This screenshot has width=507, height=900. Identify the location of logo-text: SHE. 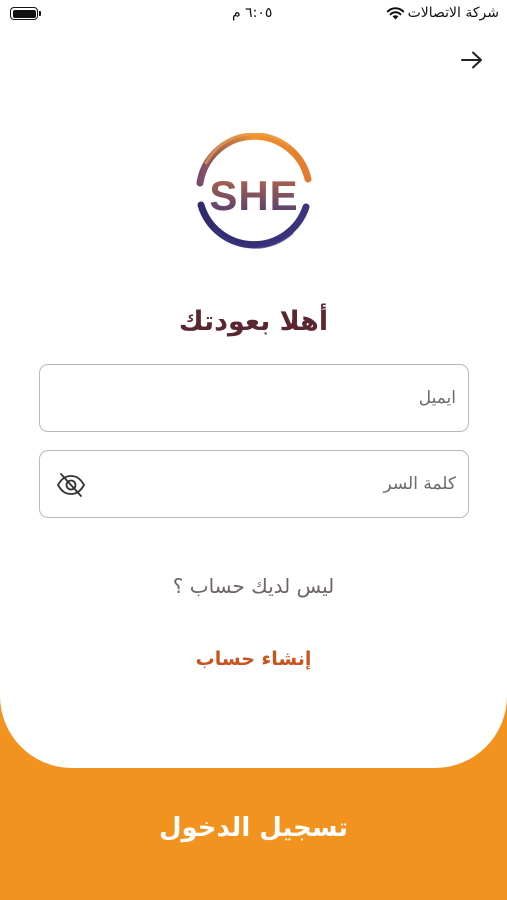
(253, 195).